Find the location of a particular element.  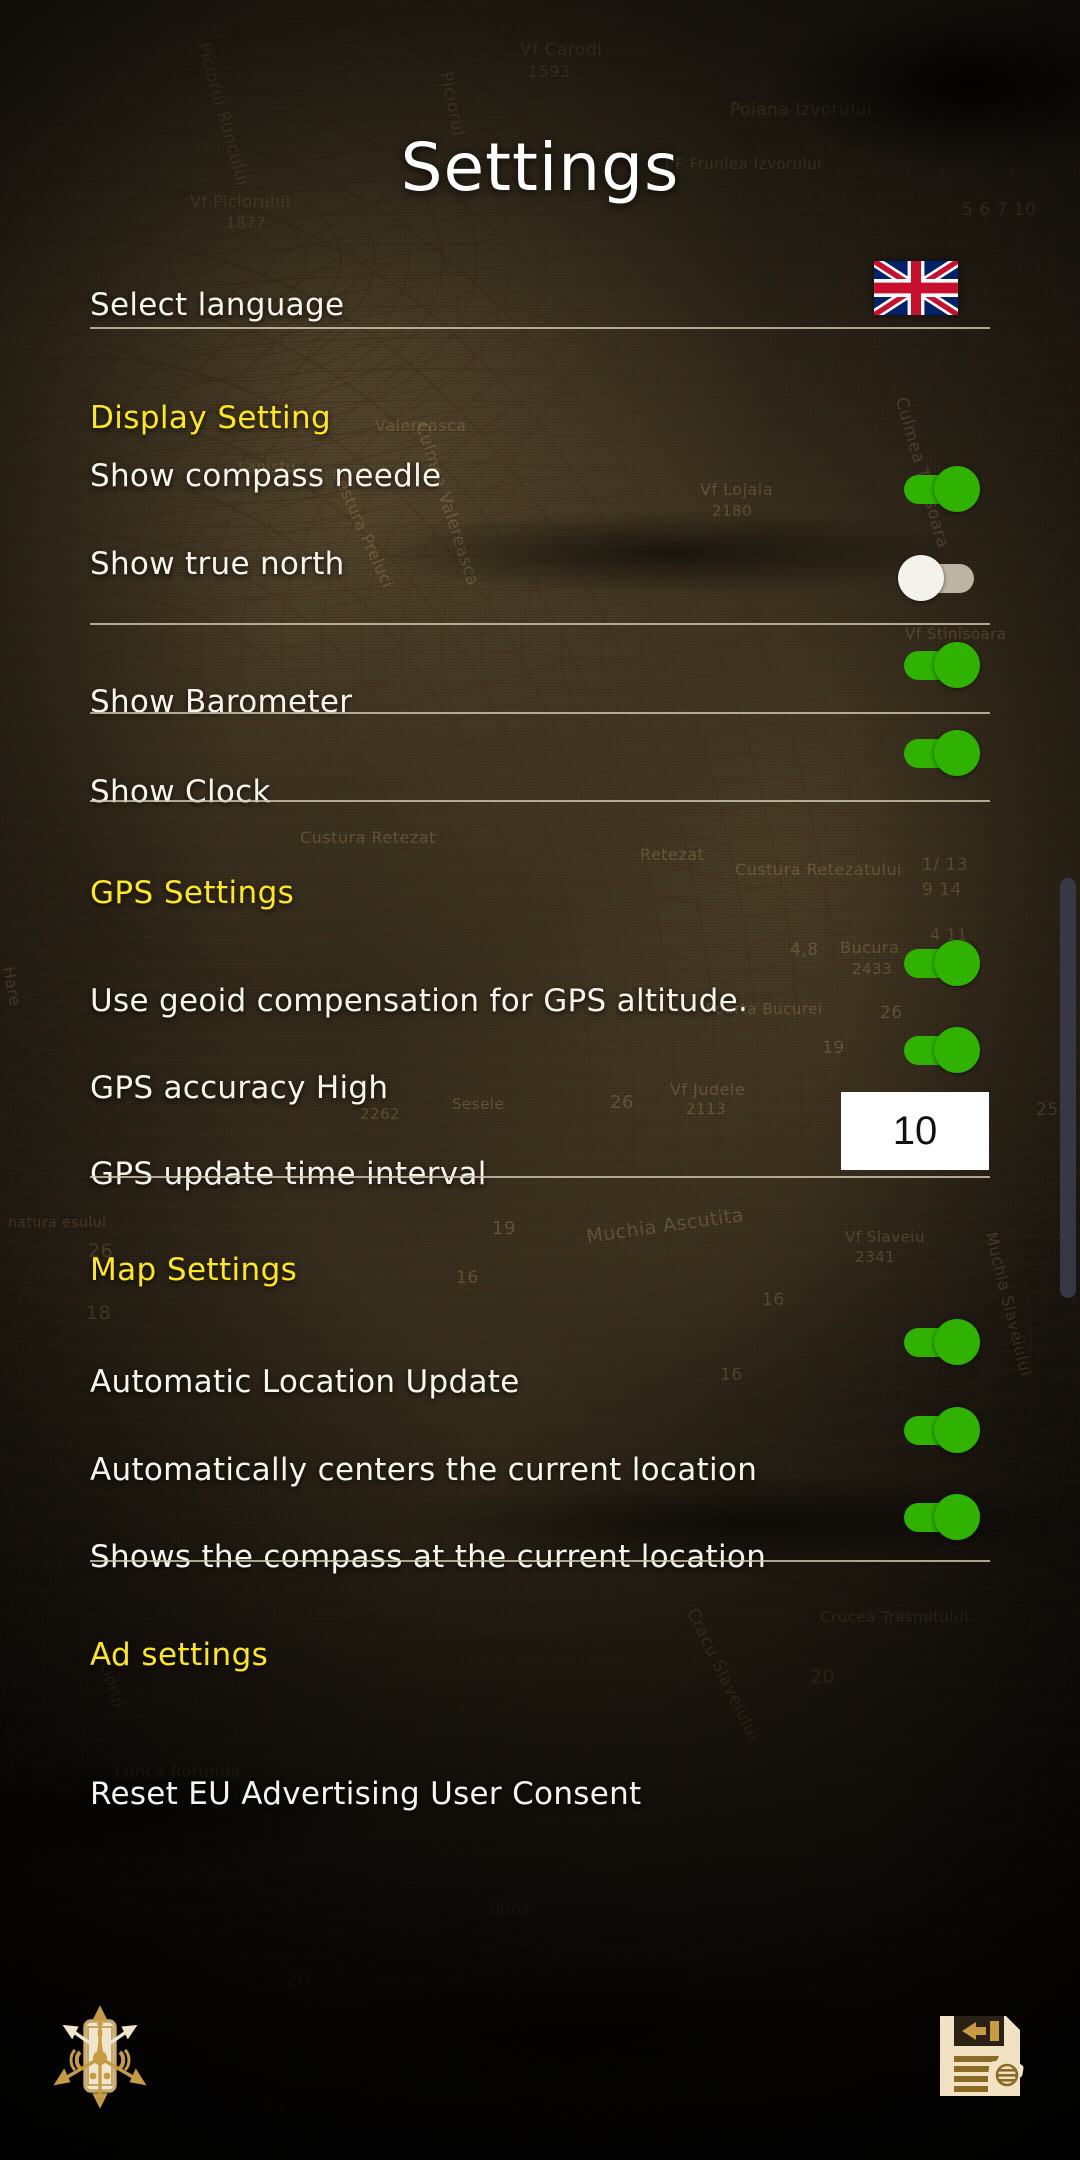

section-heading-map: Map Settings is located at coordinates (194, 1270).